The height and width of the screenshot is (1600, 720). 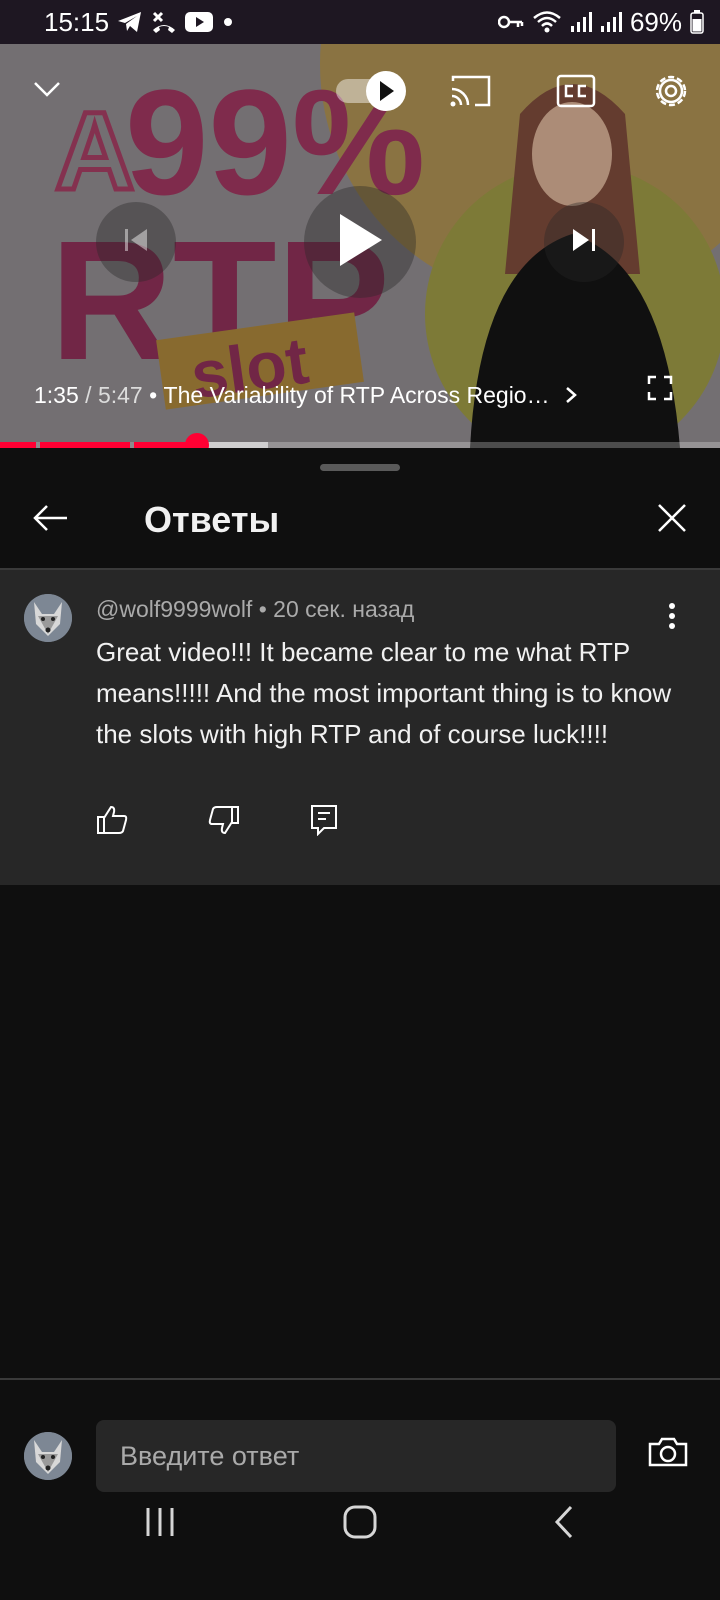 I want to click on settings-button, so click(x=671, y=93).